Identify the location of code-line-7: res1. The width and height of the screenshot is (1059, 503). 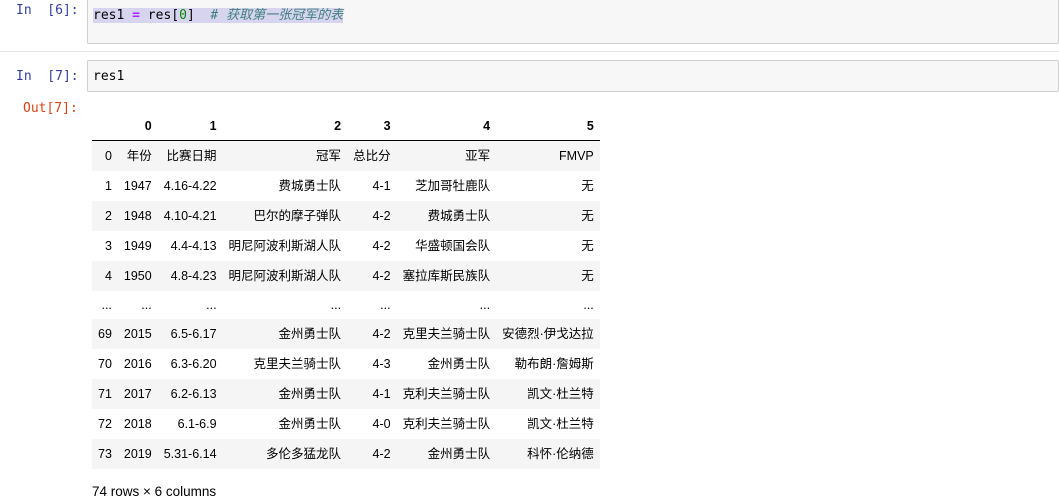
(109, 76).